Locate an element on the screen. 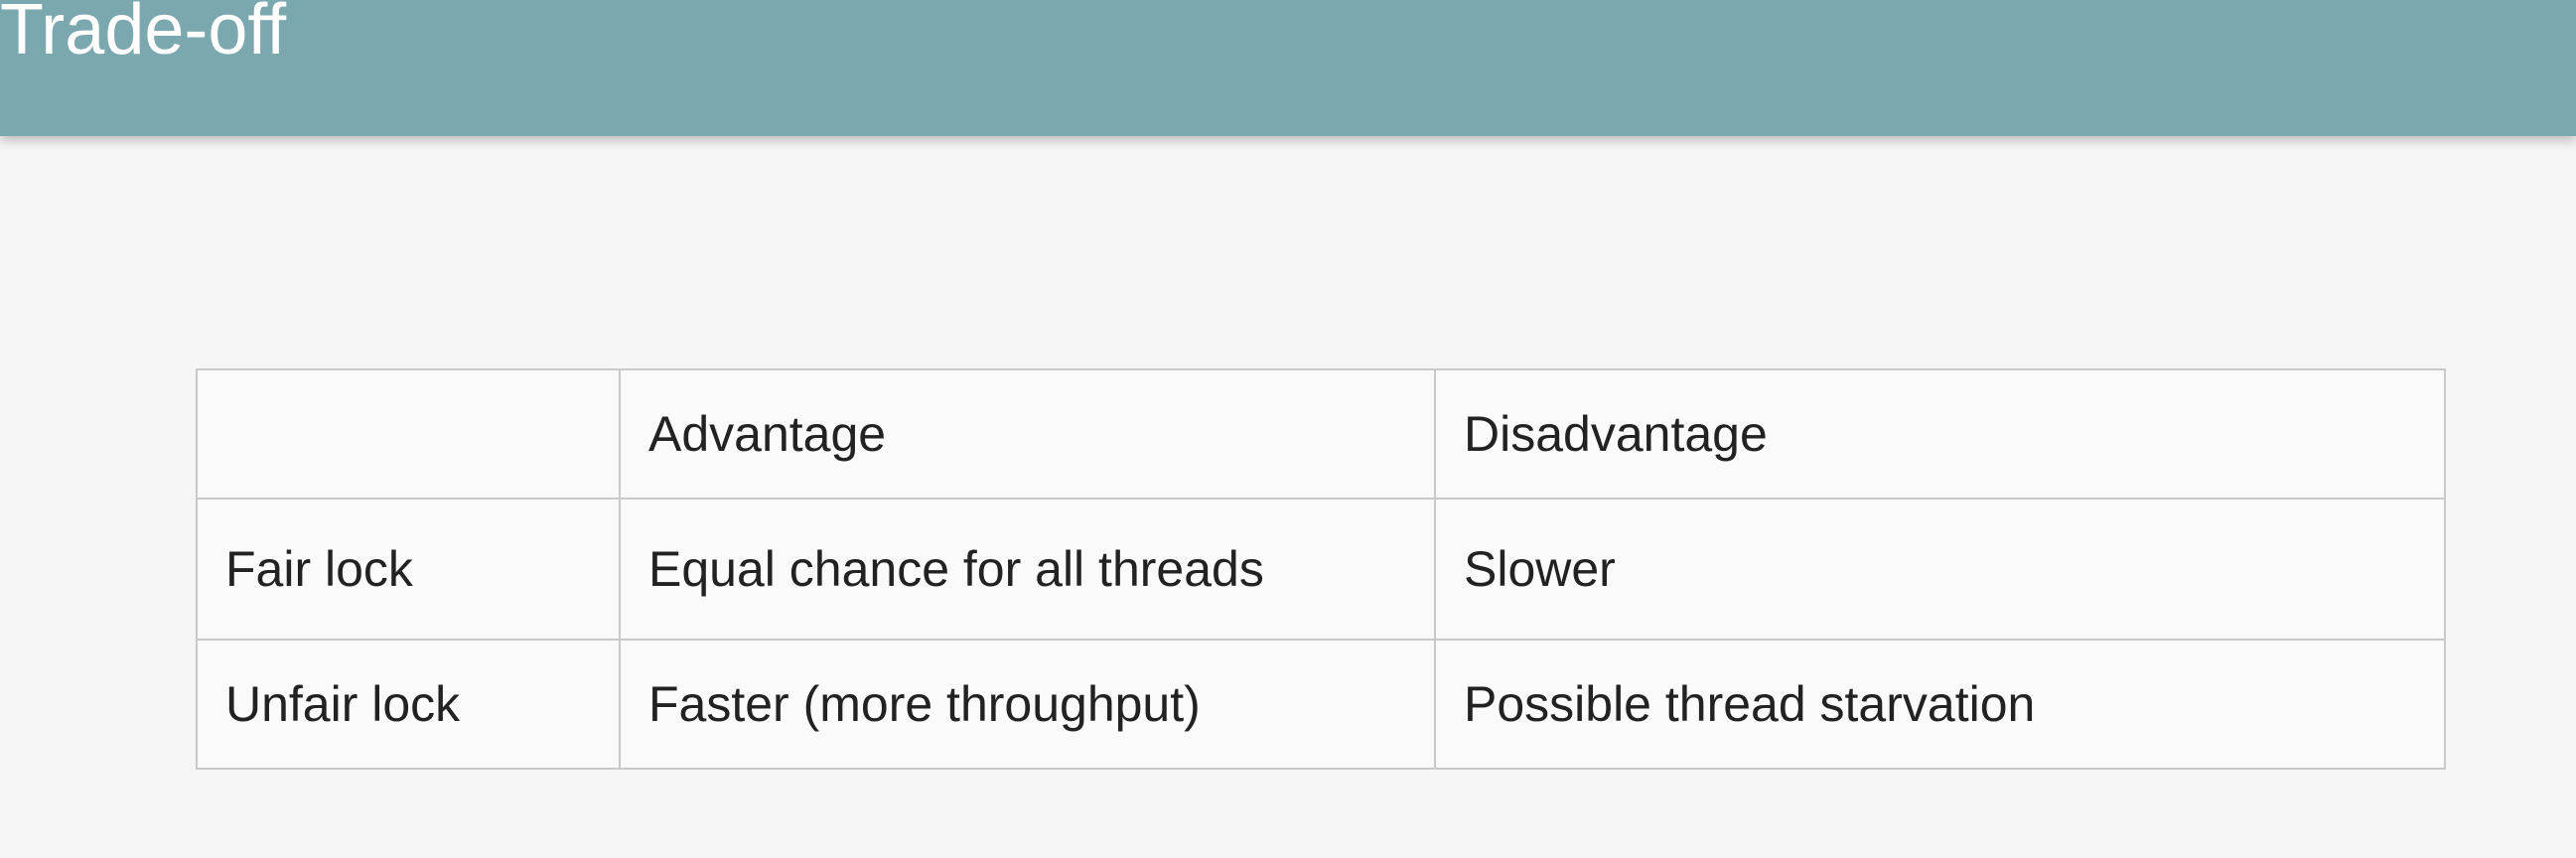 Image resolution: width=2576 pixels, height=858 pixels. column-header-advantage: Advantage is located at coordinates (1028, 434).